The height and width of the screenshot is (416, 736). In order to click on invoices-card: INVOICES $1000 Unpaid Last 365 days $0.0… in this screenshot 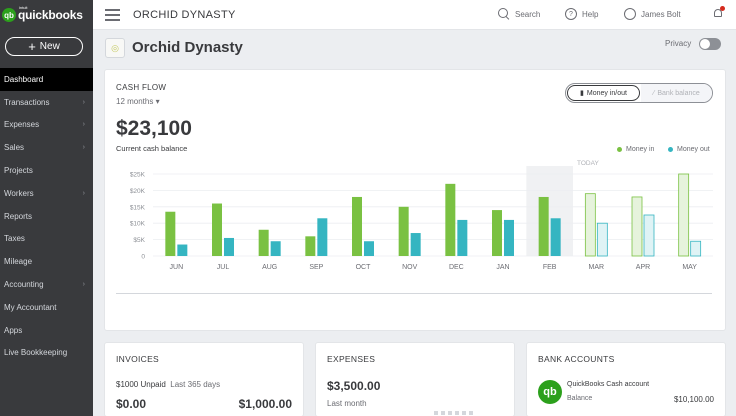, I will do `click(204, 379)`.